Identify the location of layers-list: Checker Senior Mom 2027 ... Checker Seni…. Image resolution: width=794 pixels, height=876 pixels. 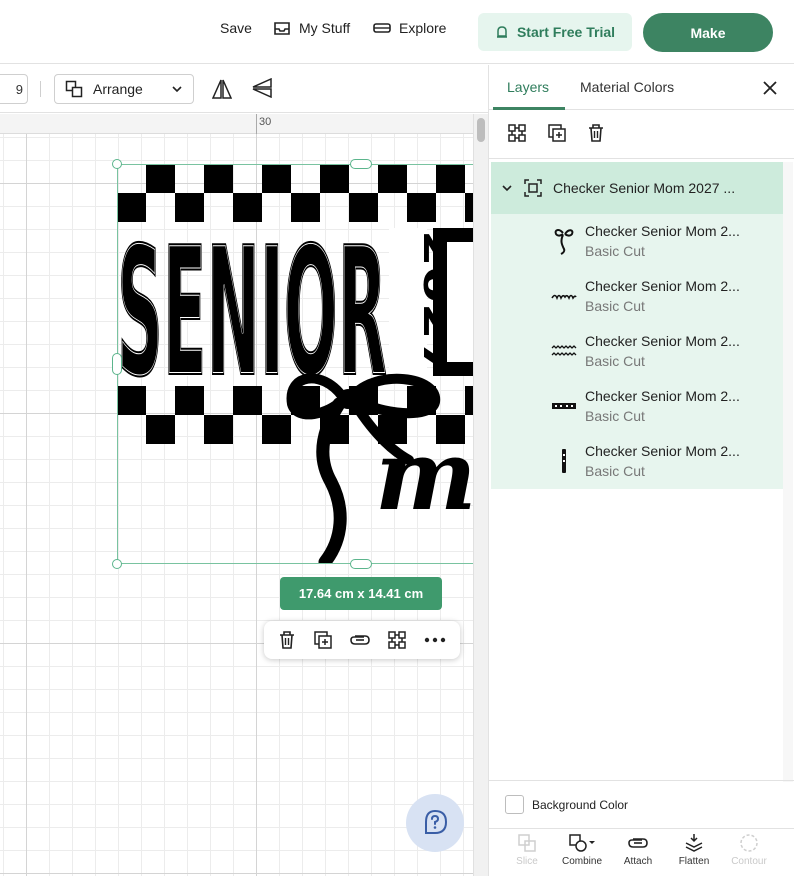
(637, 325).